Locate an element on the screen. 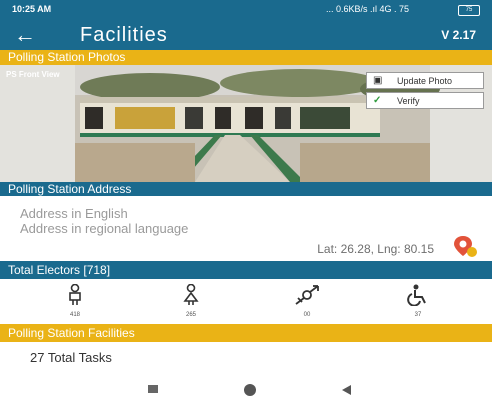 The height and width of the screenshot is (403, 492). android-nav-bar is located at coordinates (246, 389).